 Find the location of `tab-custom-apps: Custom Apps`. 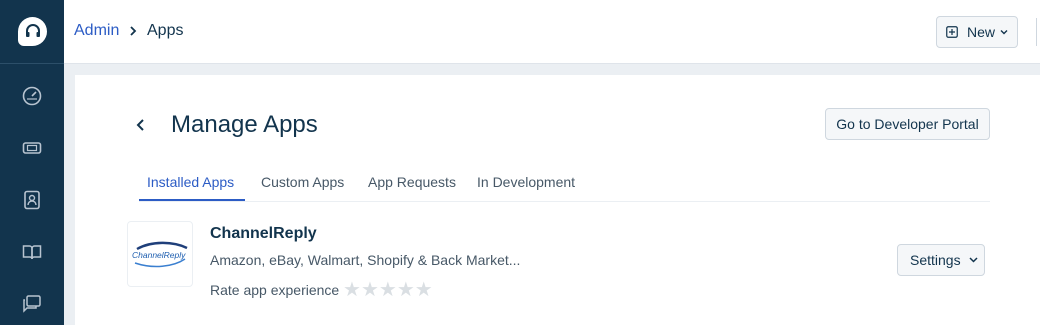

tab-custom-apps: Custom Apps is located at coordinates (302, 182).